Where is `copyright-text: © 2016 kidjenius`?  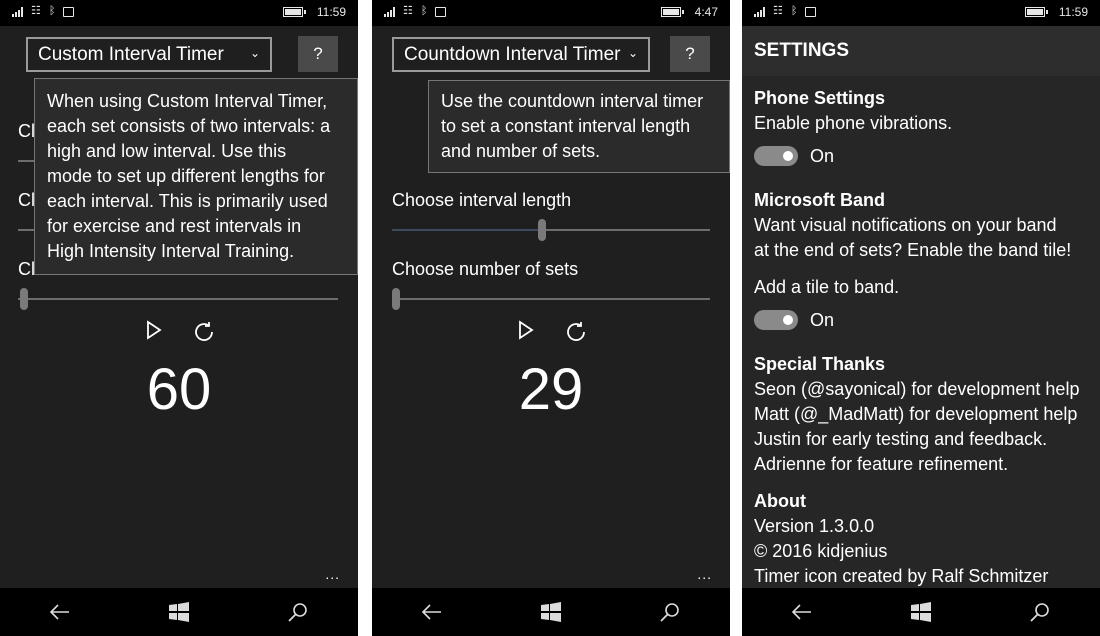 copyright-text: © 2016 kidjenius is located at coordinates (821, 551).